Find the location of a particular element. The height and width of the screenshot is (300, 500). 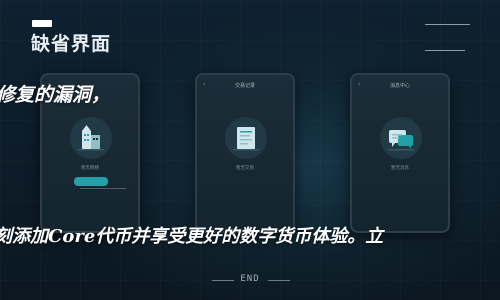

empty-state-caption: 暂无网络 is located at coordinates (90, 168).